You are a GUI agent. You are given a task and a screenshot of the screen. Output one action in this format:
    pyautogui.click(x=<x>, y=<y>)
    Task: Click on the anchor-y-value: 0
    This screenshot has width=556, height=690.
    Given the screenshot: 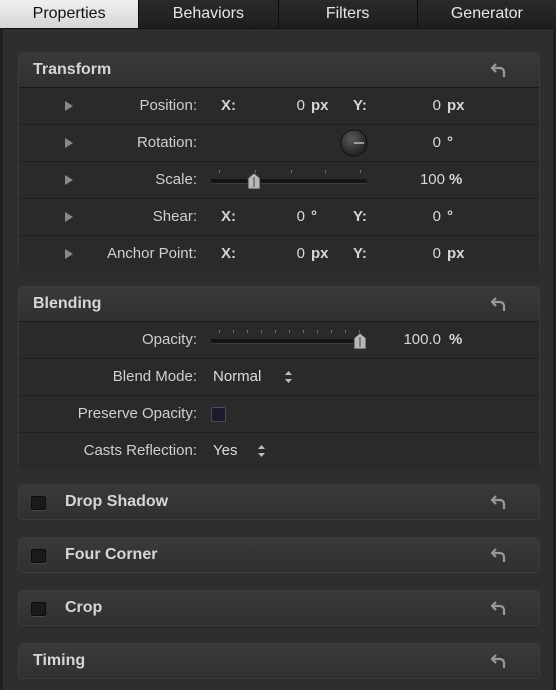 What is the action you would take?
    pyautogui.click(x=420, y=254)
    